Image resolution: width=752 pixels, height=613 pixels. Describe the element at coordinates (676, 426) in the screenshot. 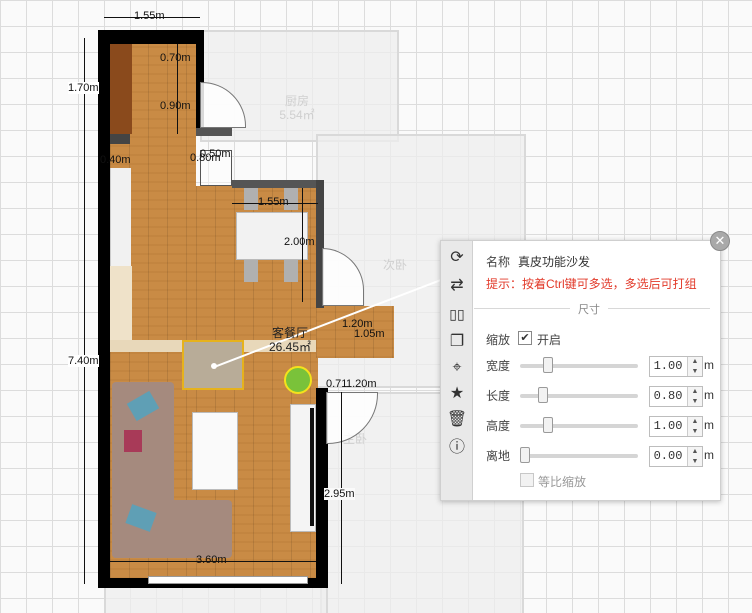

I see `height-input: 1.00 ▲ ▼` at that location.